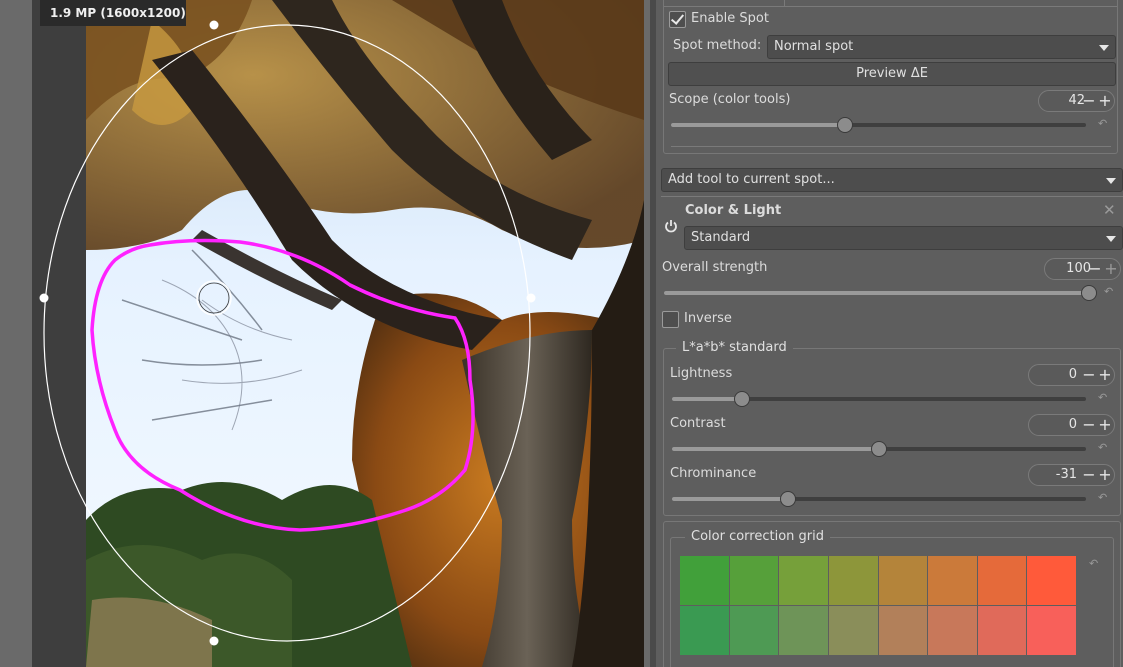 This screenshot has width=1123, height=667. What do you see at coordinates (1089, 374) in the screenshot?
I see `lightness-decrement-button: −` at bounding box center [1089, 374].